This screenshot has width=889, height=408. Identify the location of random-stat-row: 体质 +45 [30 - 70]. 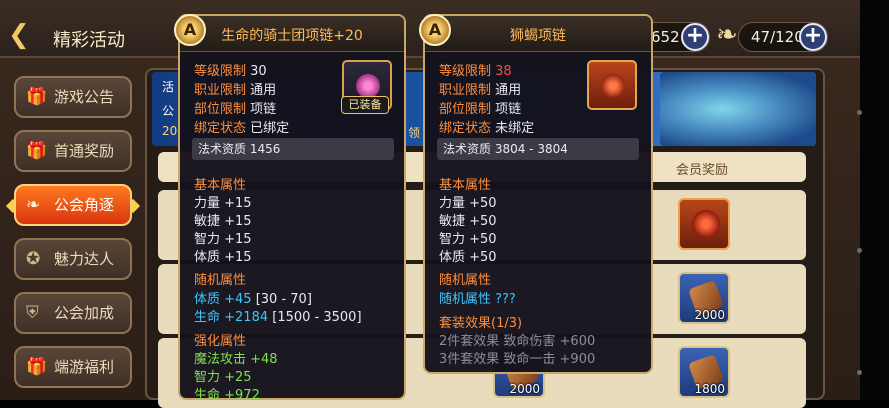
(253, 297).